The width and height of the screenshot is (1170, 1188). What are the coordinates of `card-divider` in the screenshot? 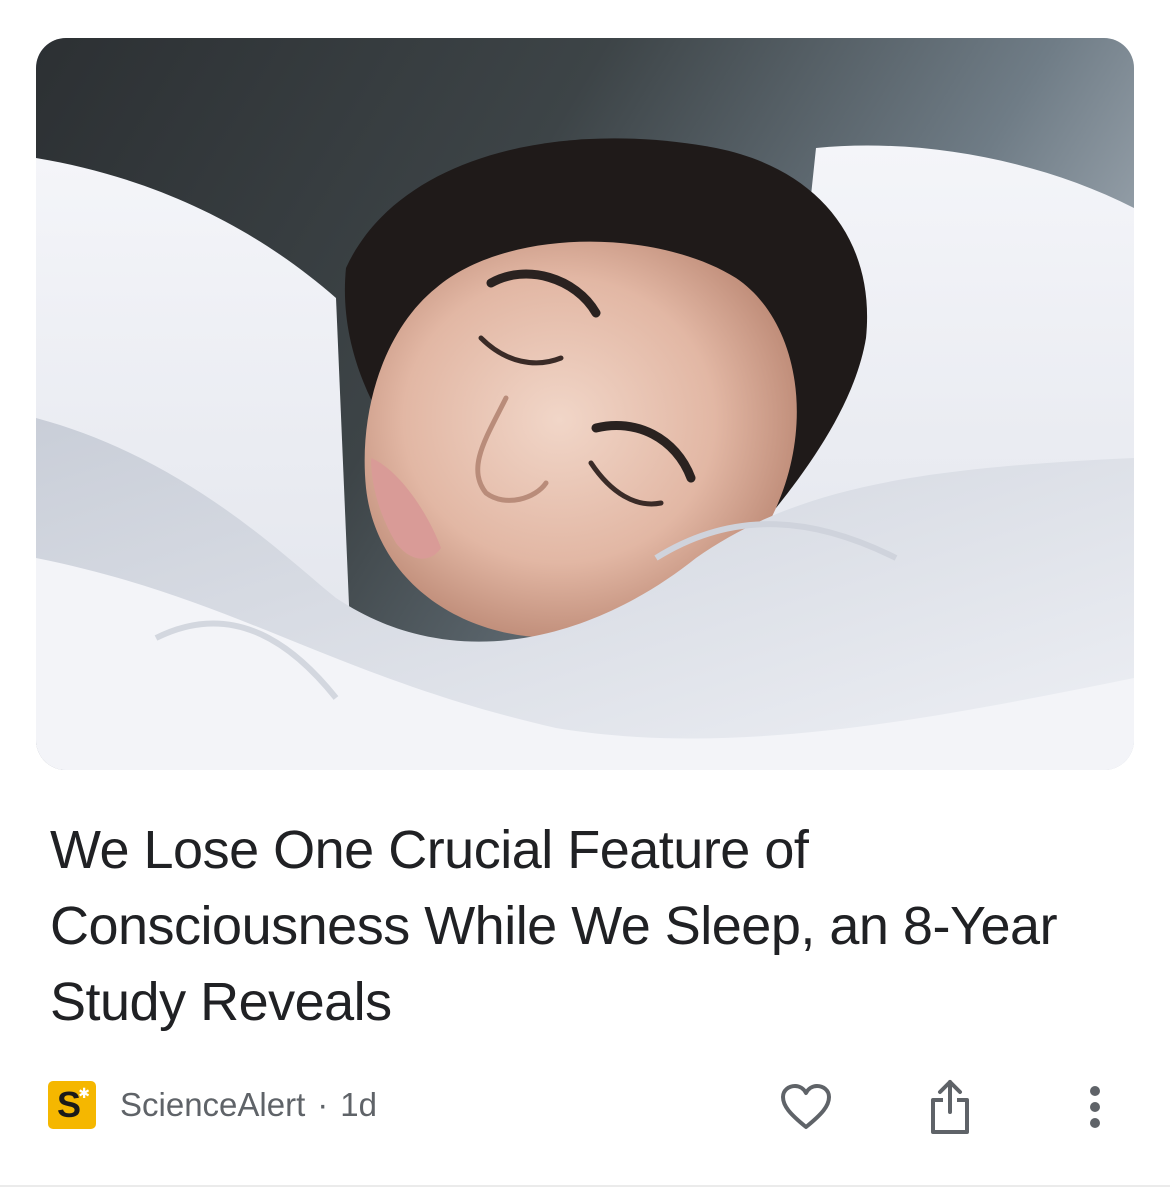 It's located at (585, 1186).